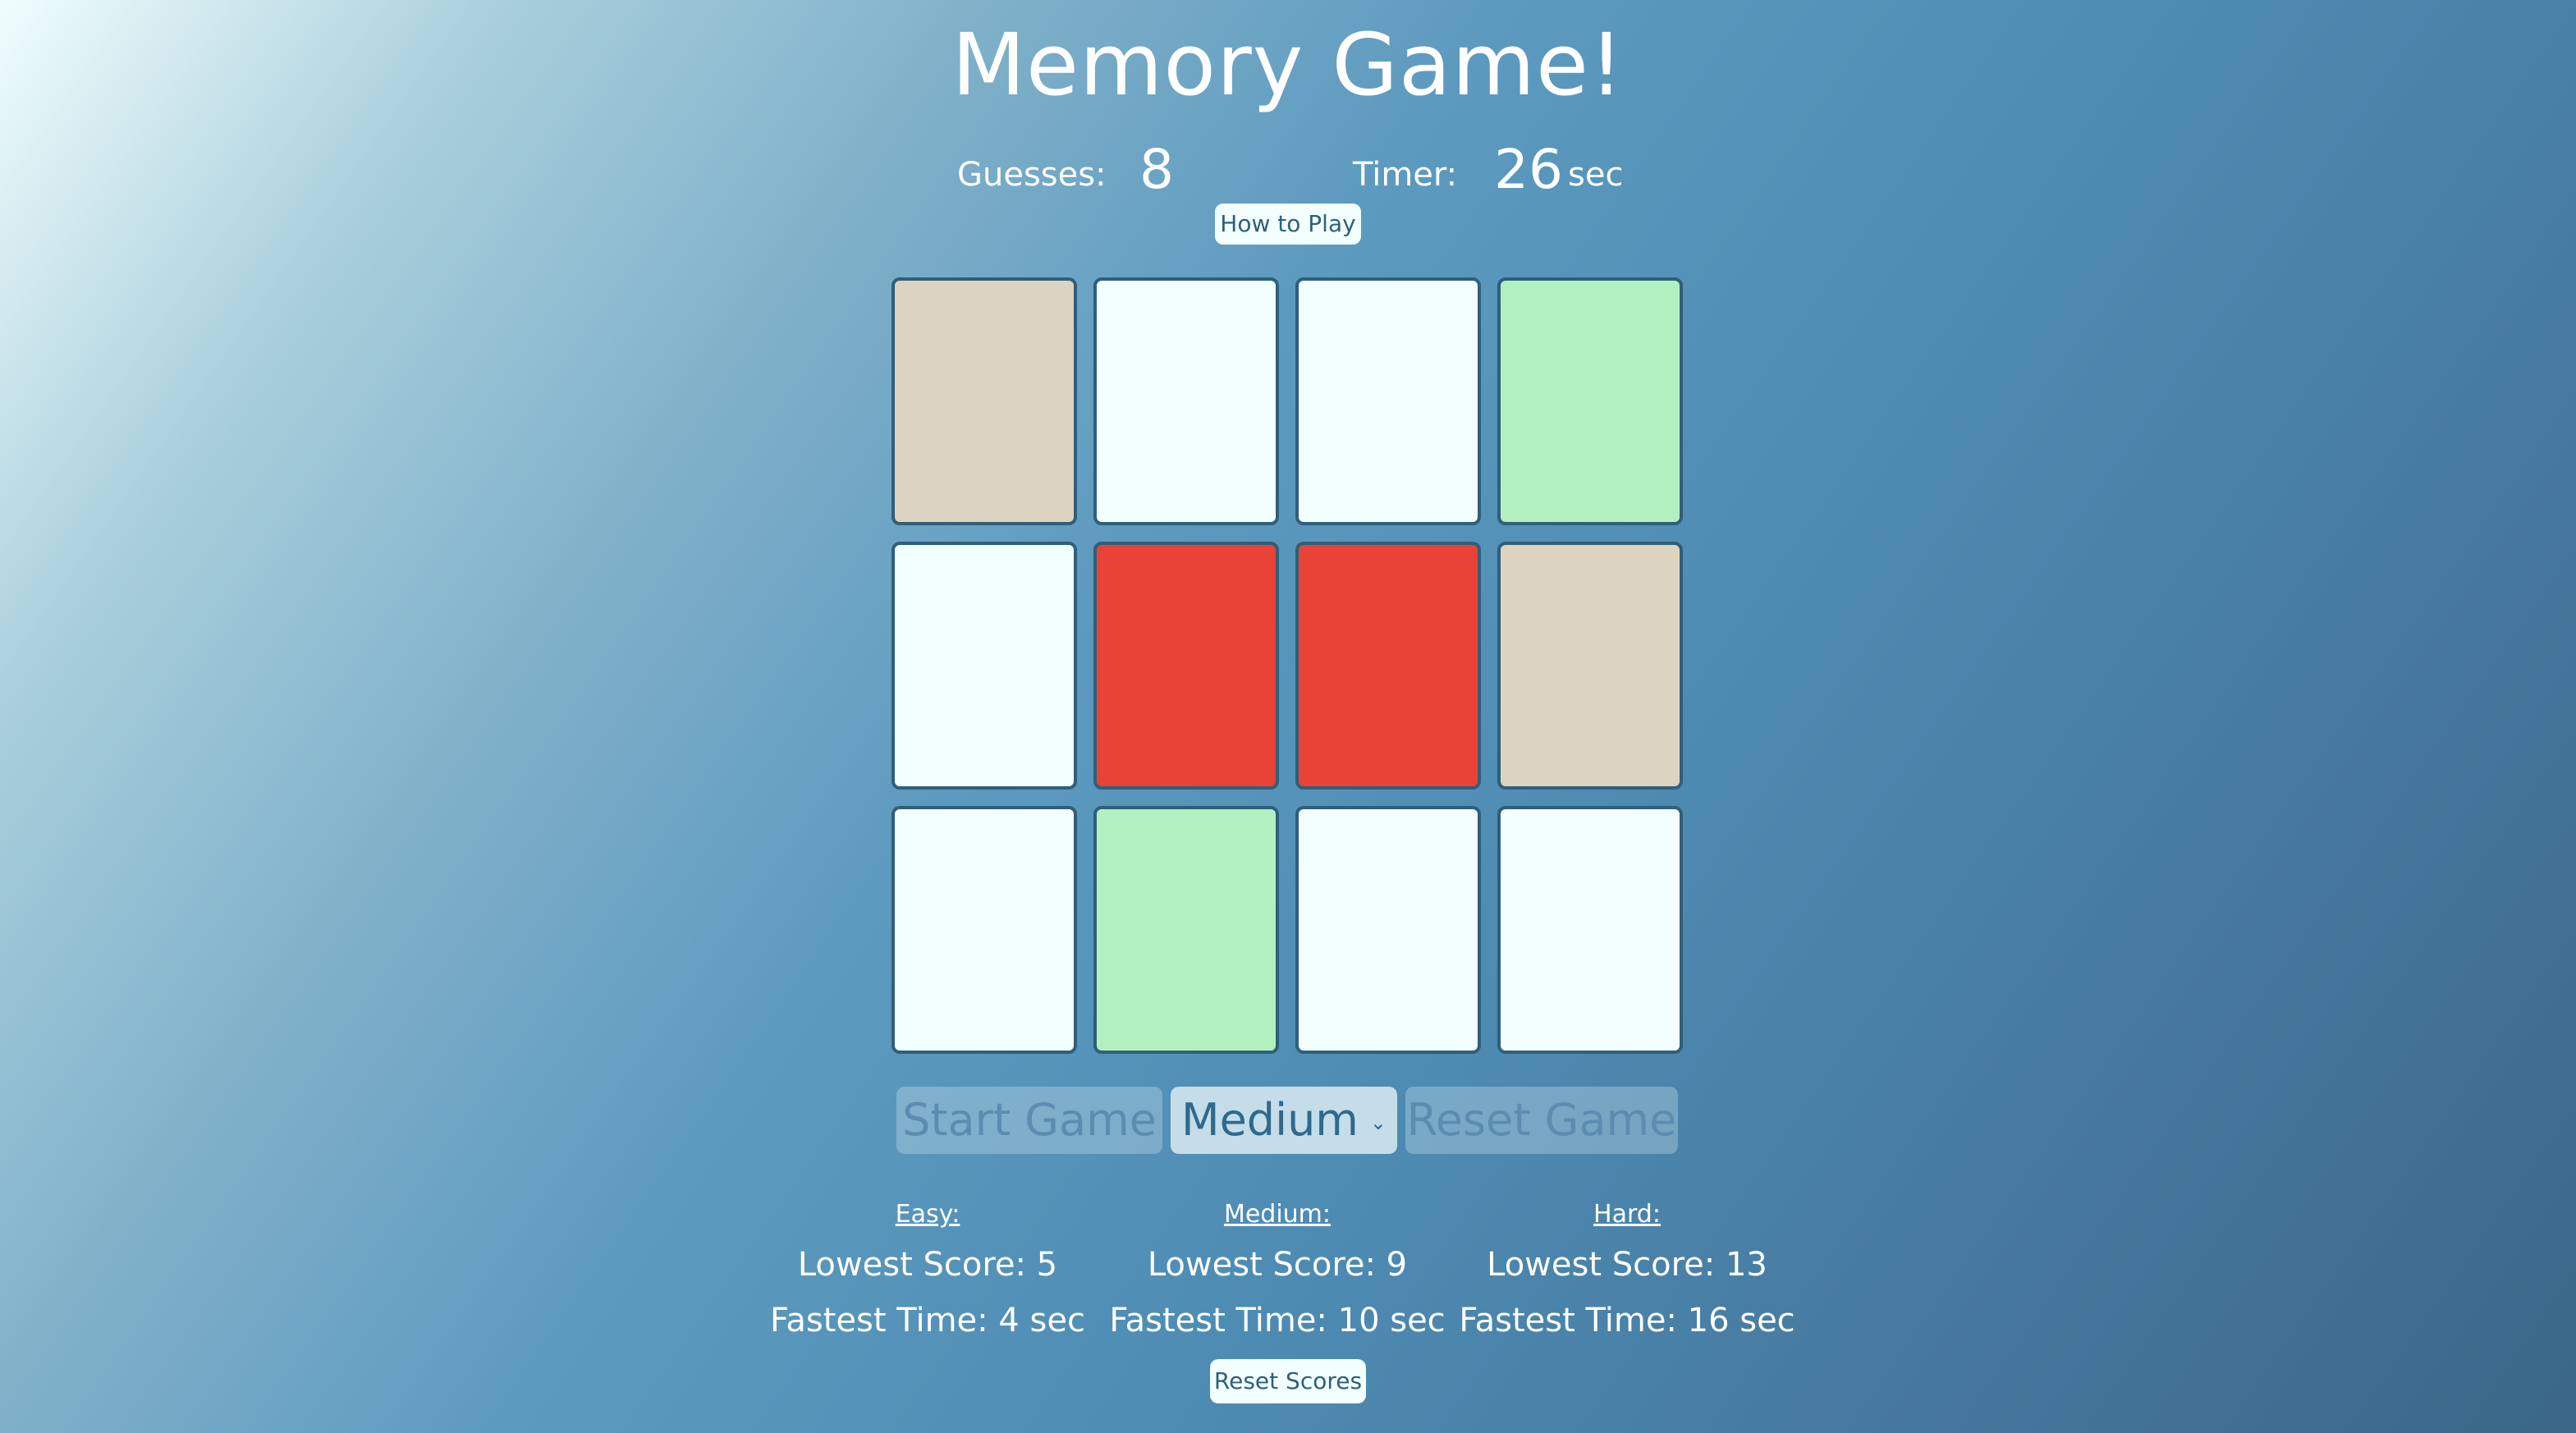 Image resolution: width=2576 pixels, height=1433 pixels. What do you see at coordinates (1627, 1265) in the screenshot?
I see `hard-lowest-score: Lowest Score: 13` at bounding box center [1627, 1265].